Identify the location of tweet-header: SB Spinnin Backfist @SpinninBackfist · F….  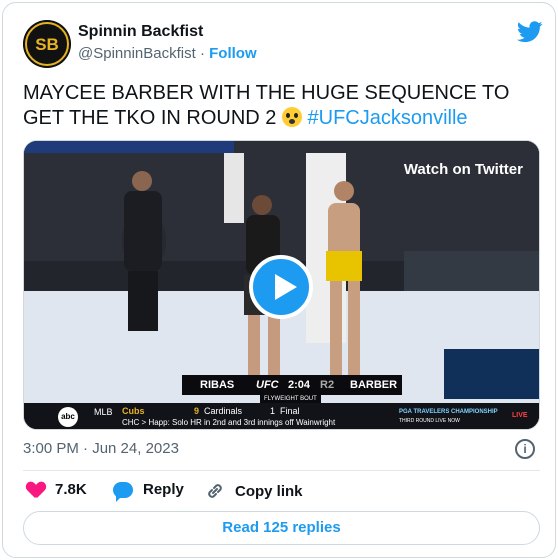
(283, 44).